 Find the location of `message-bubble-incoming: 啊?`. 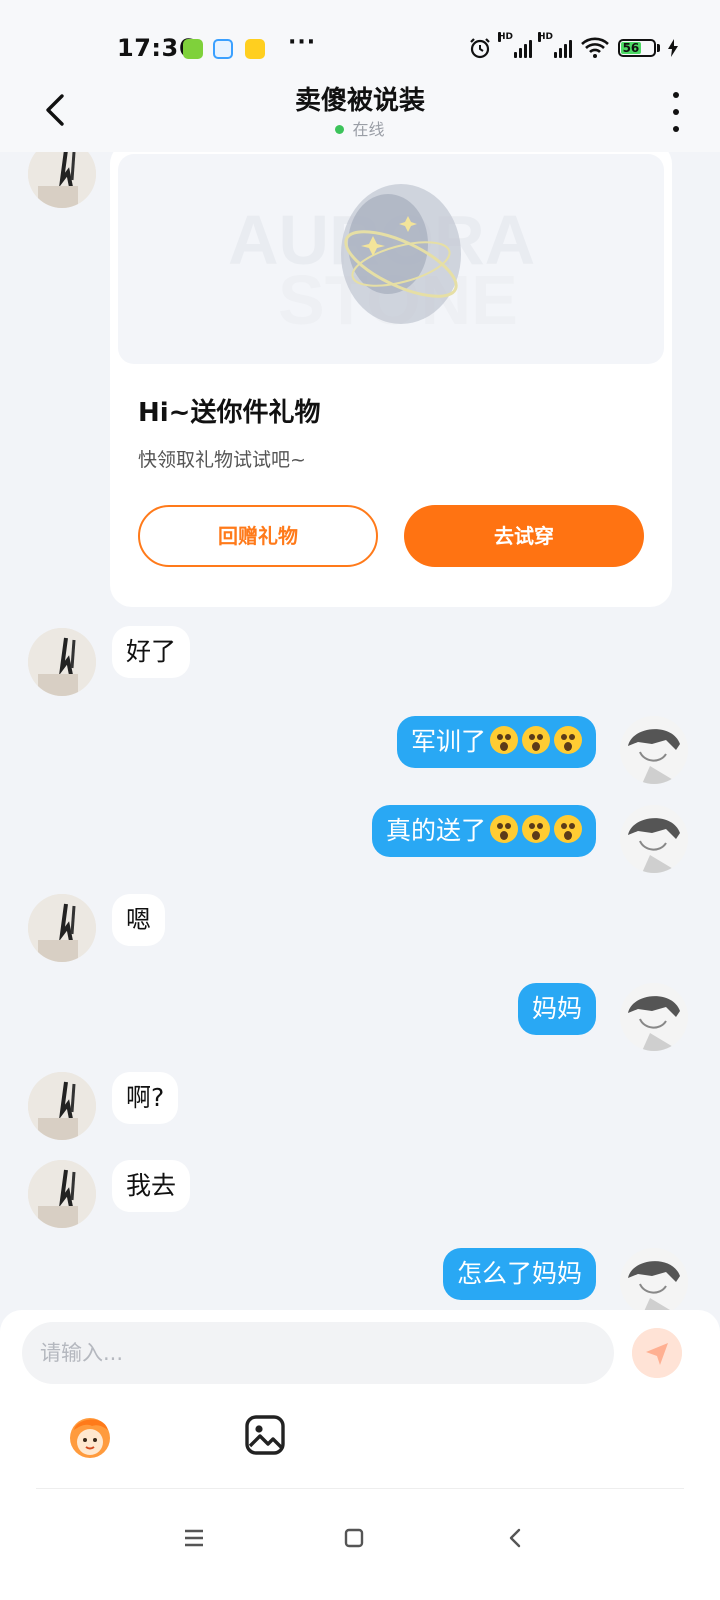

message-bubble-incoming: 啊? is located at coordinates (145, 1098).